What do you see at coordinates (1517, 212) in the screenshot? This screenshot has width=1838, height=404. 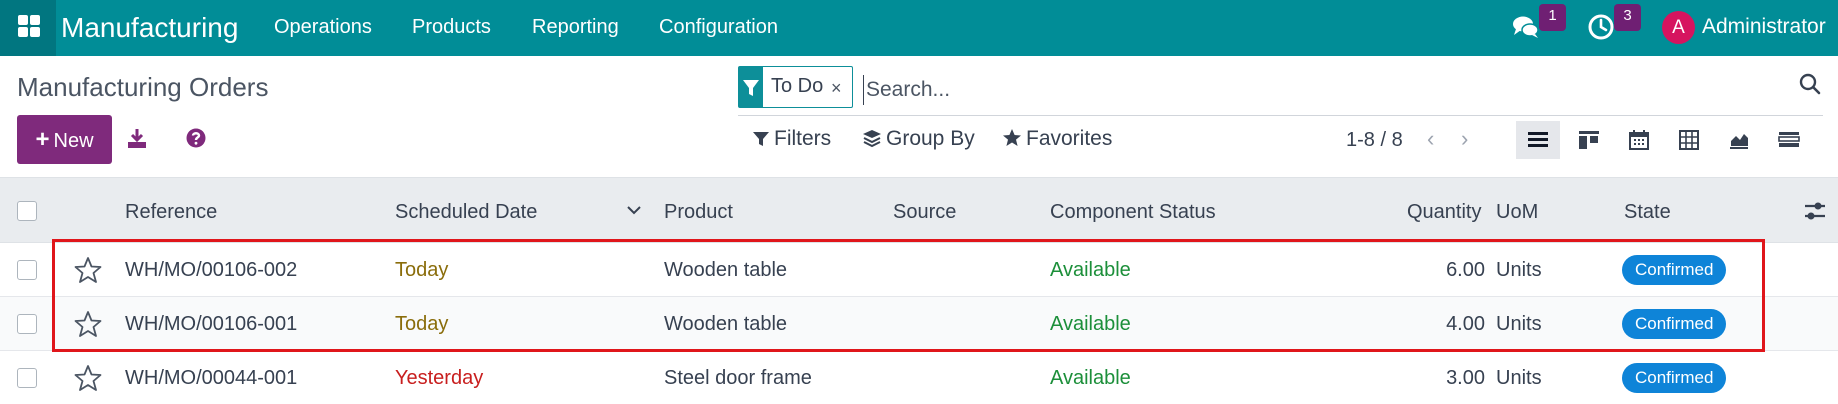 I see `column-uom: UoM` at bounding box center [1517, 212].